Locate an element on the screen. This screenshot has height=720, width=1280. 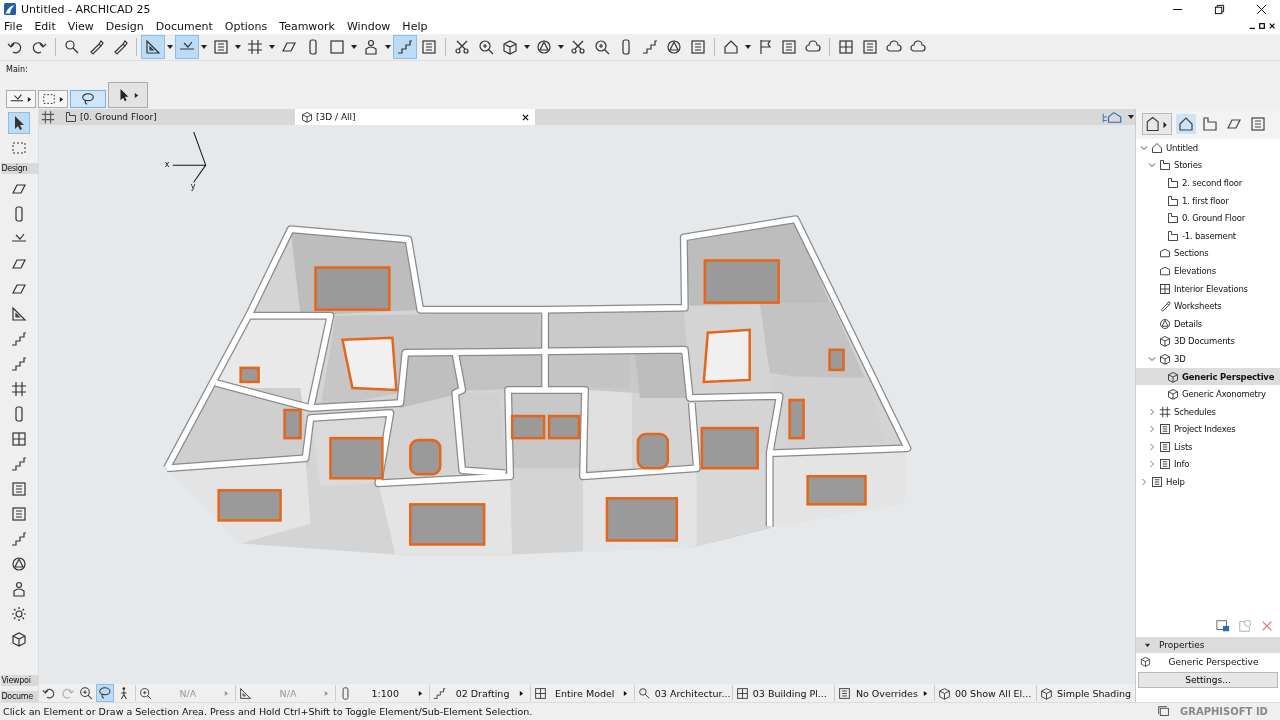
view-tab: [3D / All] is located at coordinates (415, 117).